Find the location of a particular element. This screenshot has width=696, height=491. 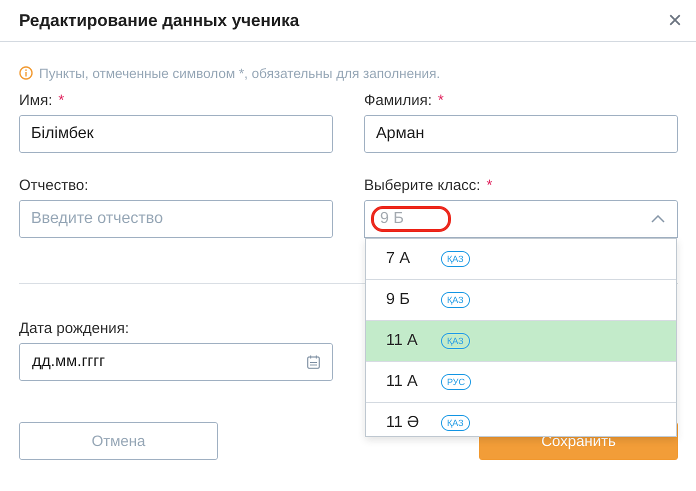

class-option: 9 Б ҚАЗ is located at coordinates (521, 300).